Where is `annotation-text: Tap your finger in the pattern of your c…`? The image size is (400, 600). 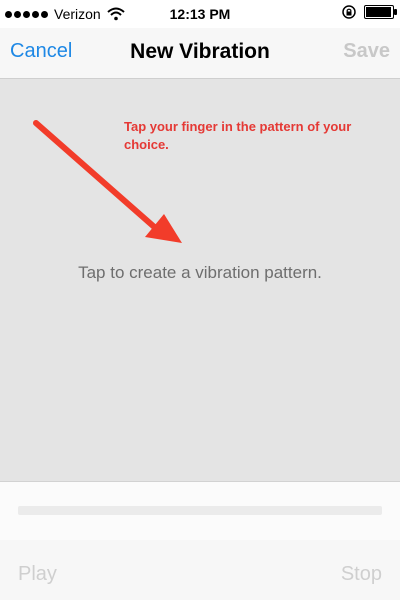
annotation-text: Tap your finger in the pattern of your c… is located at coordinates (238, 135).